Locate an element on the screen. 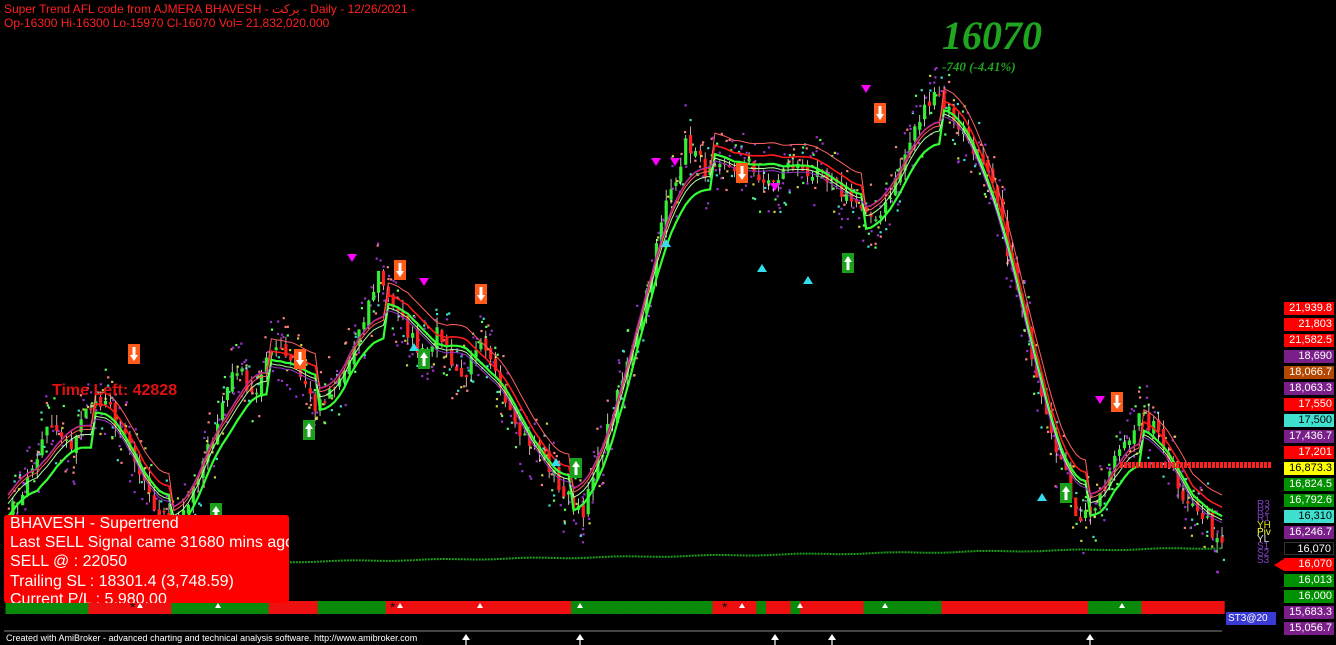  status-chip: ST3@20 is located at coordinates (1251, 618).